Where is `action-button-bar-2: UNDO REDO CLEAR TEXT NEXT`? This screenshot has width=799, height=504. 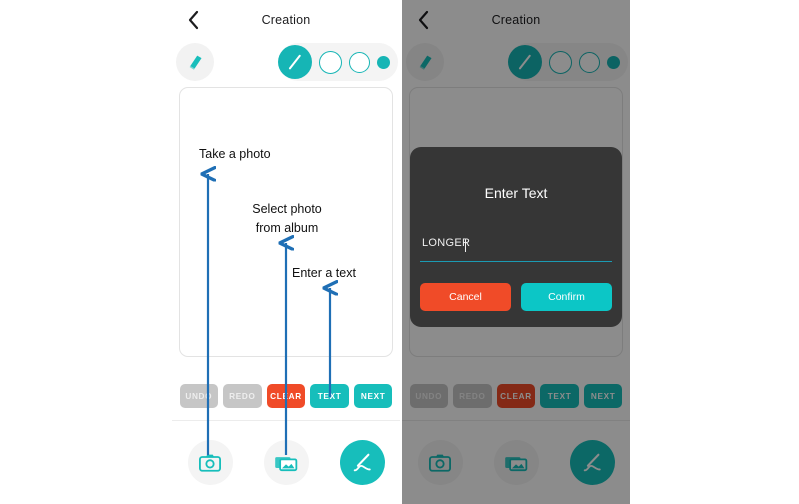 action-button-bar-2: UNDO REDO CLEAR TEXT NEXT is located at coordinates (516, 396).